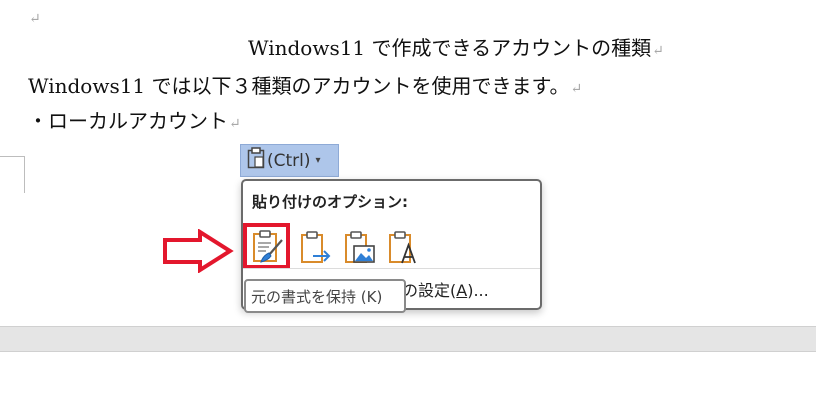 The image size is (816, 413). I want to click on paste-picture-icon, so click(360, 247).